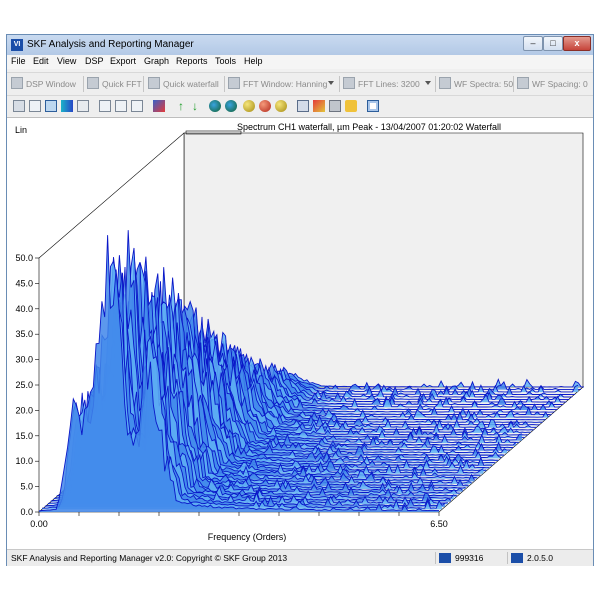  I want to click on wf-spectra-icon, so click(445, 83).